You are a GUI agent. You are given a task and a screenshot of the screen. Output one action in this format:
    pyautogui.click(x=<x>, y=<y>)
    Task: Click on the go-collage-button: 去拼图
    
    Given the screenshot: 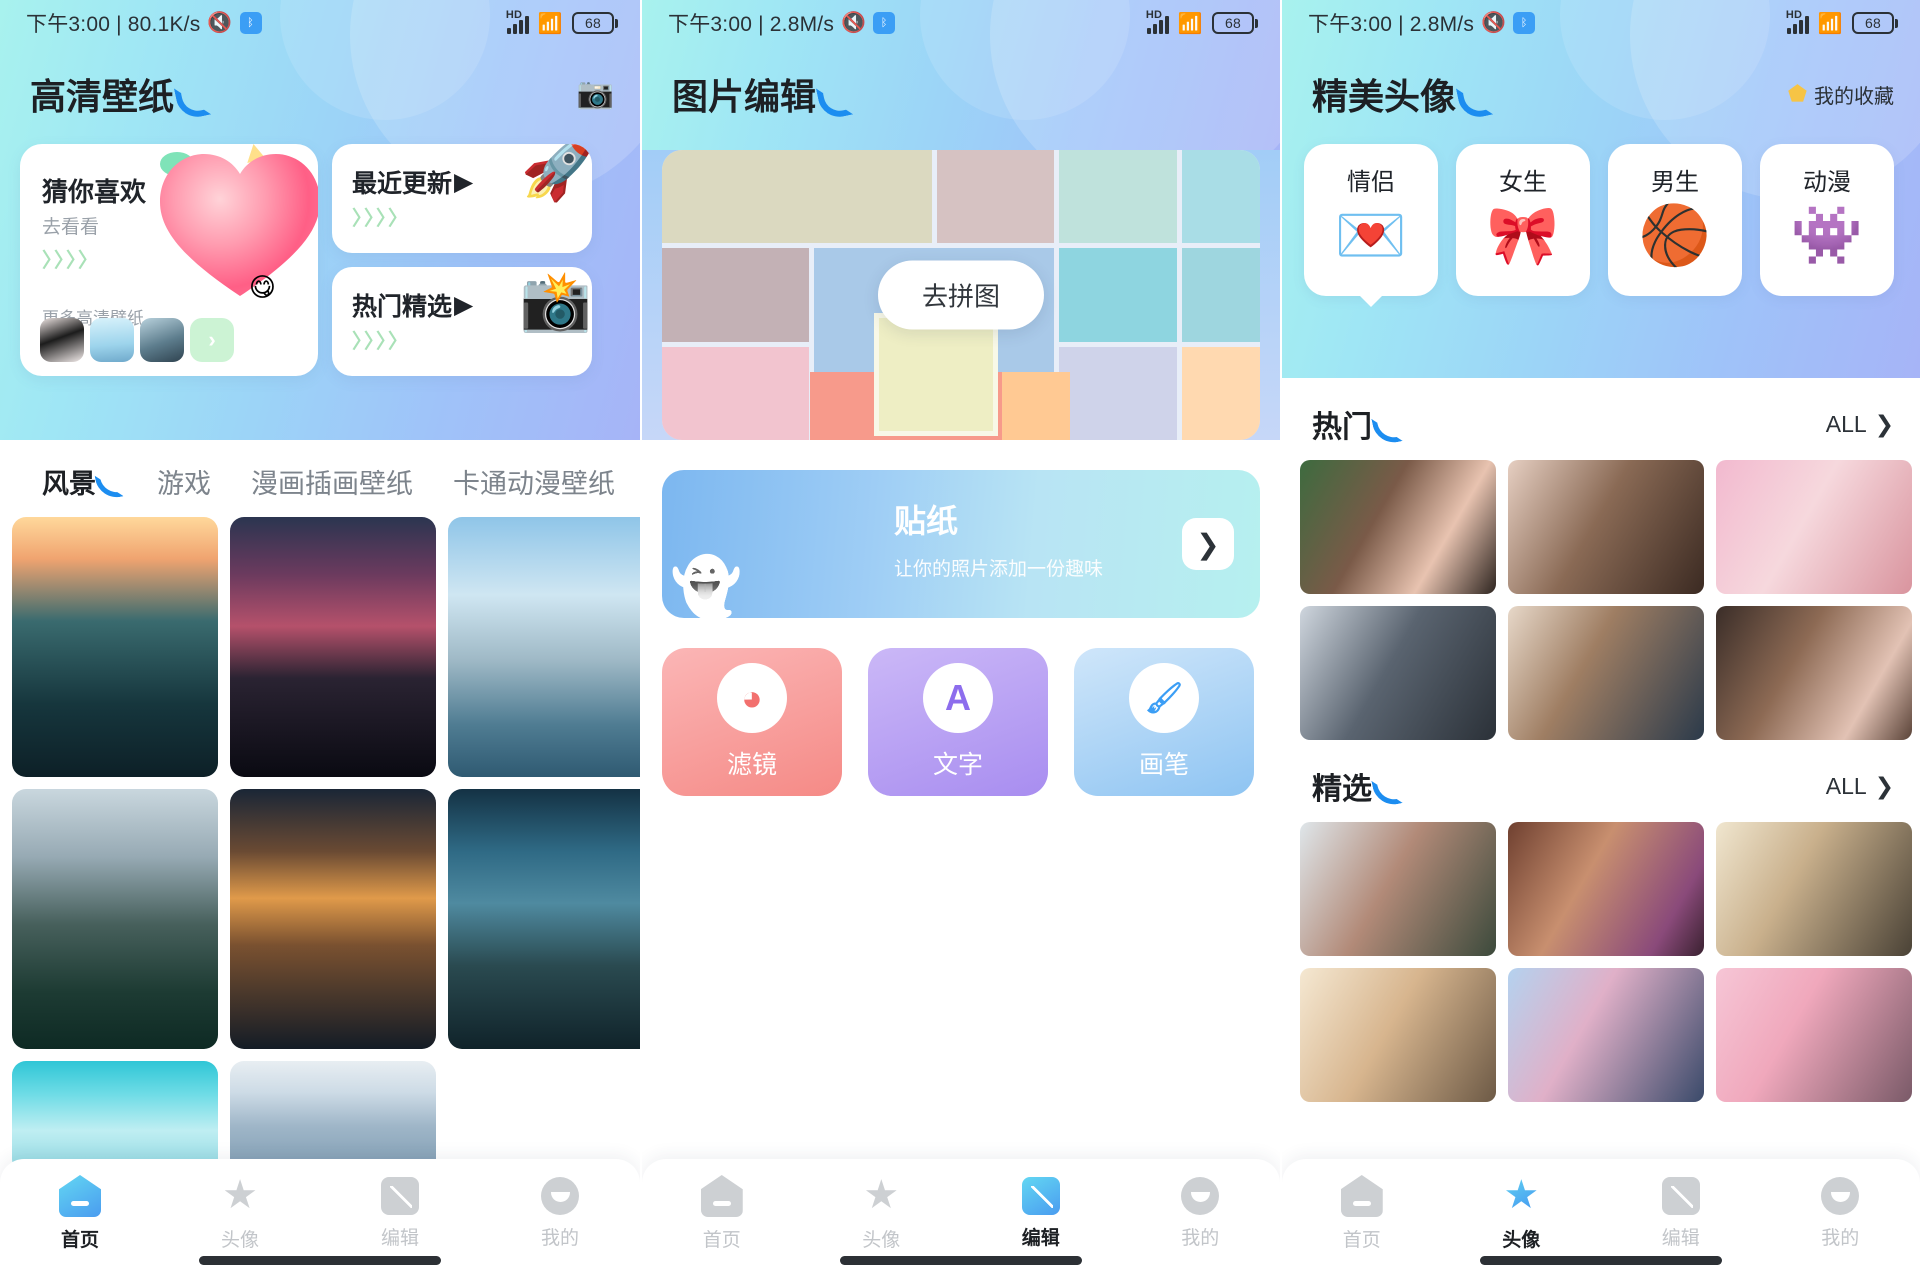 What is the action you would take?
    pyautogui.click(x=961, y=295)
    